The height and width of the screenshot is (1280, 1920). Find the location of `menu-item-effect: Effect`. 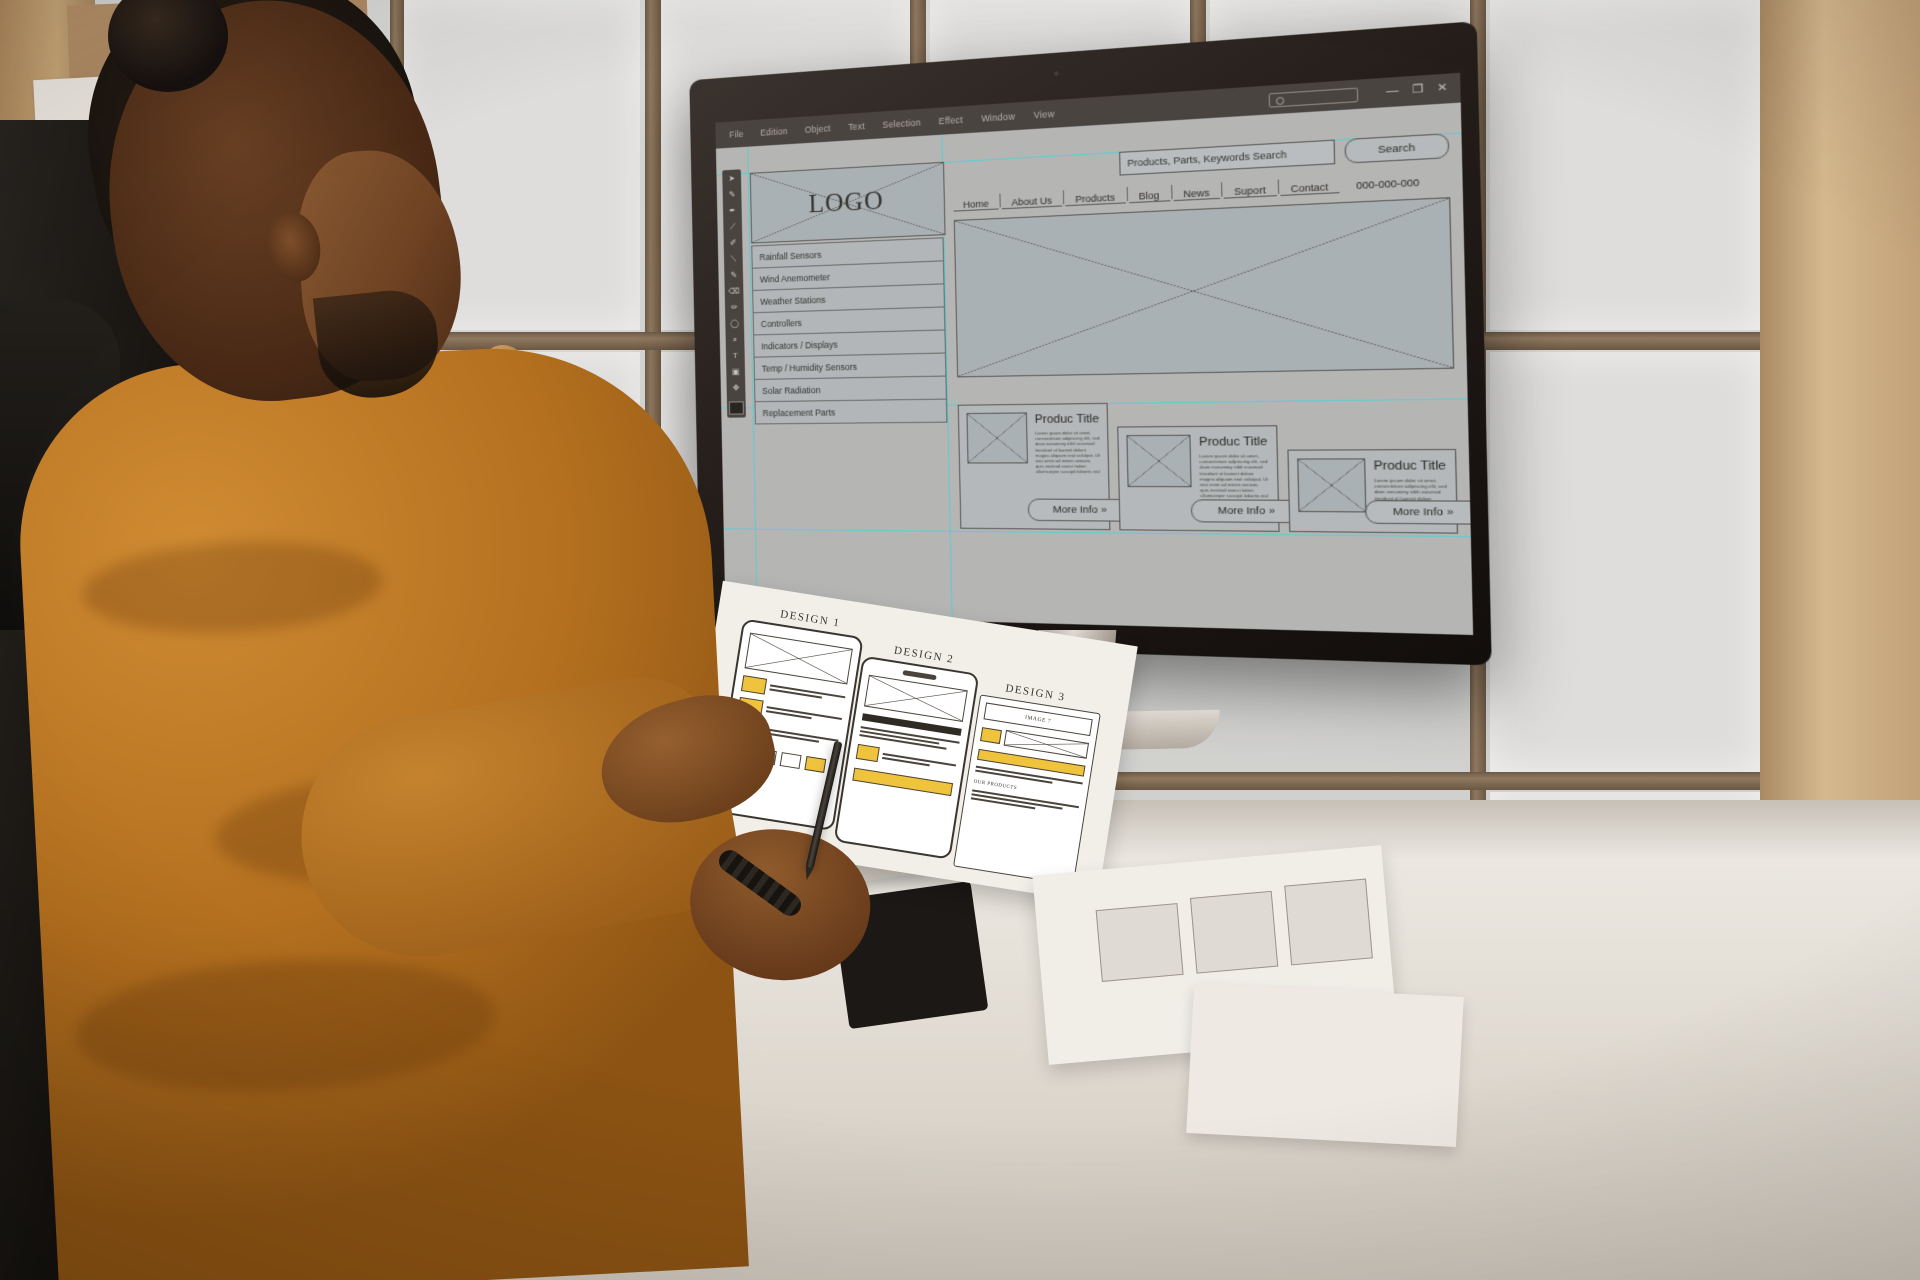

menu-item-effect: Effect is located at coordinates (951, 120).